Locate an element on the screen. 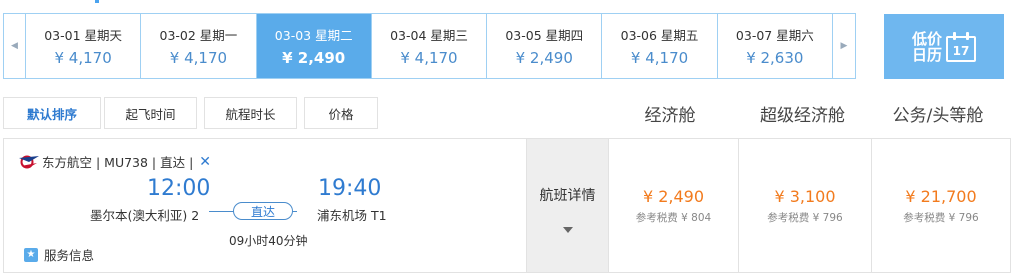 The width and height of the screenshot is (1013, 277). flight-duration: 09小时40分钟 is located at coordinates (268, 241).